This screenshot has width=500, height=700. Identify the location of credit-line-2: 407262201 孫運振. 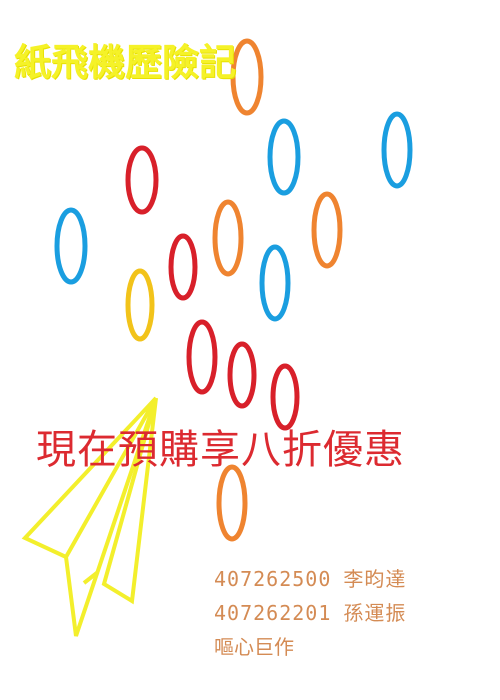
(310, 613).